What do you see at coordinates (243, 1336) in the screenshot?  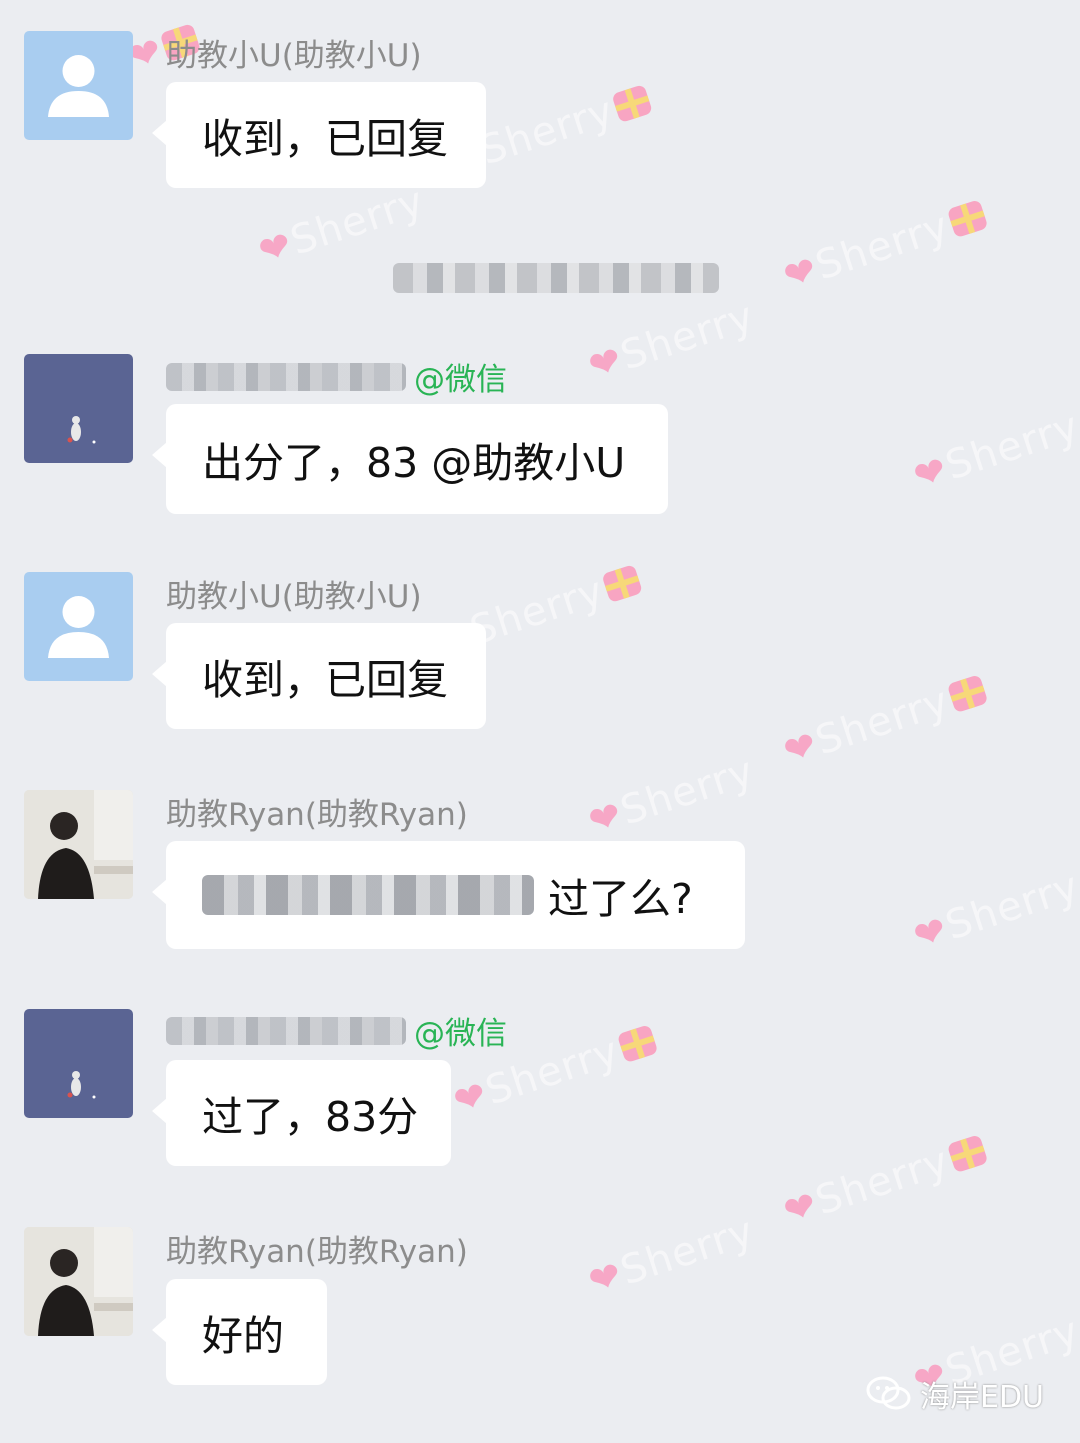 I see `message-text: 好的` at bounding box center [243, 1336].